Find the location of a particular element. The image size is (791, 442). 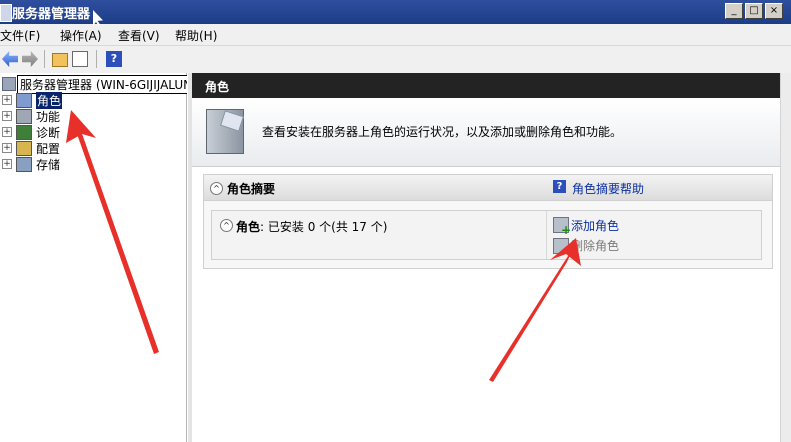

minimize-button: _ is located at coordinates (734, 11).